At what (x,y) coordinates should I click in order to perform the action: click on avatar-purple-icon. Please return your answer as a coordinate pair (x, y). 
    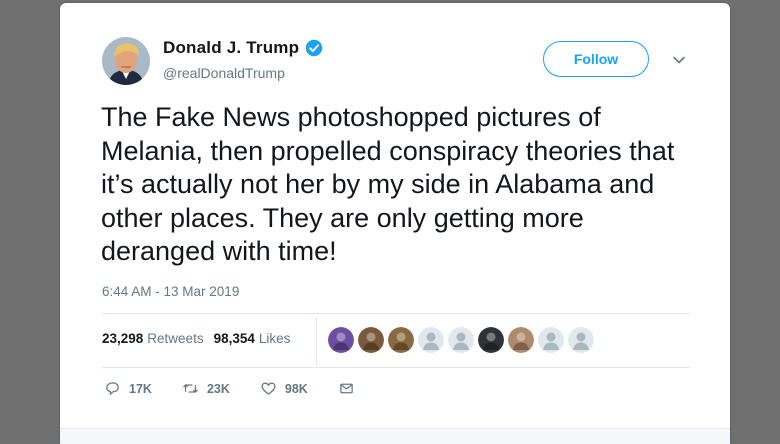
    Looking at the image, I should click on (341, 340).